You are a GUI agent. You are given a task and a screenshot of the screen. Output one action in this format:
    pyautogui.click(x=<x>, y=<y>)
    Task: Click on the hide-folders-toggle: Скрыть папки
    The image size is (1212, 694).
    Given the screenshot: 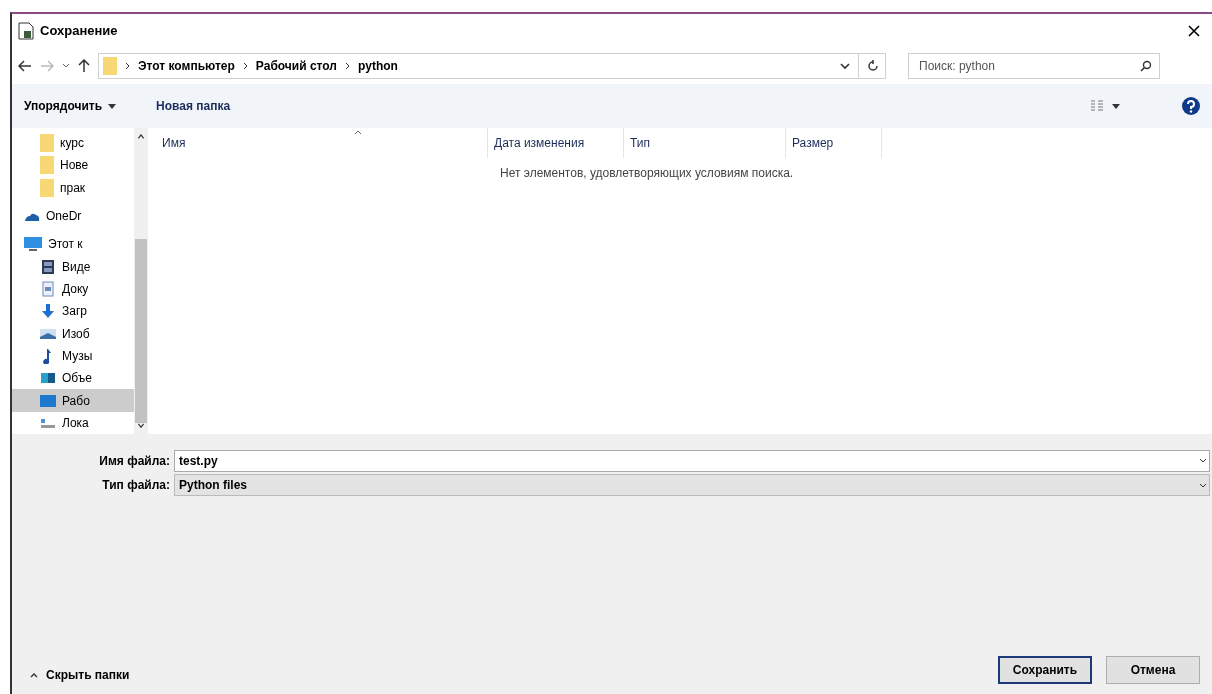 What is the action you would take?
    pyautogui.click(x=80, y=675)
    